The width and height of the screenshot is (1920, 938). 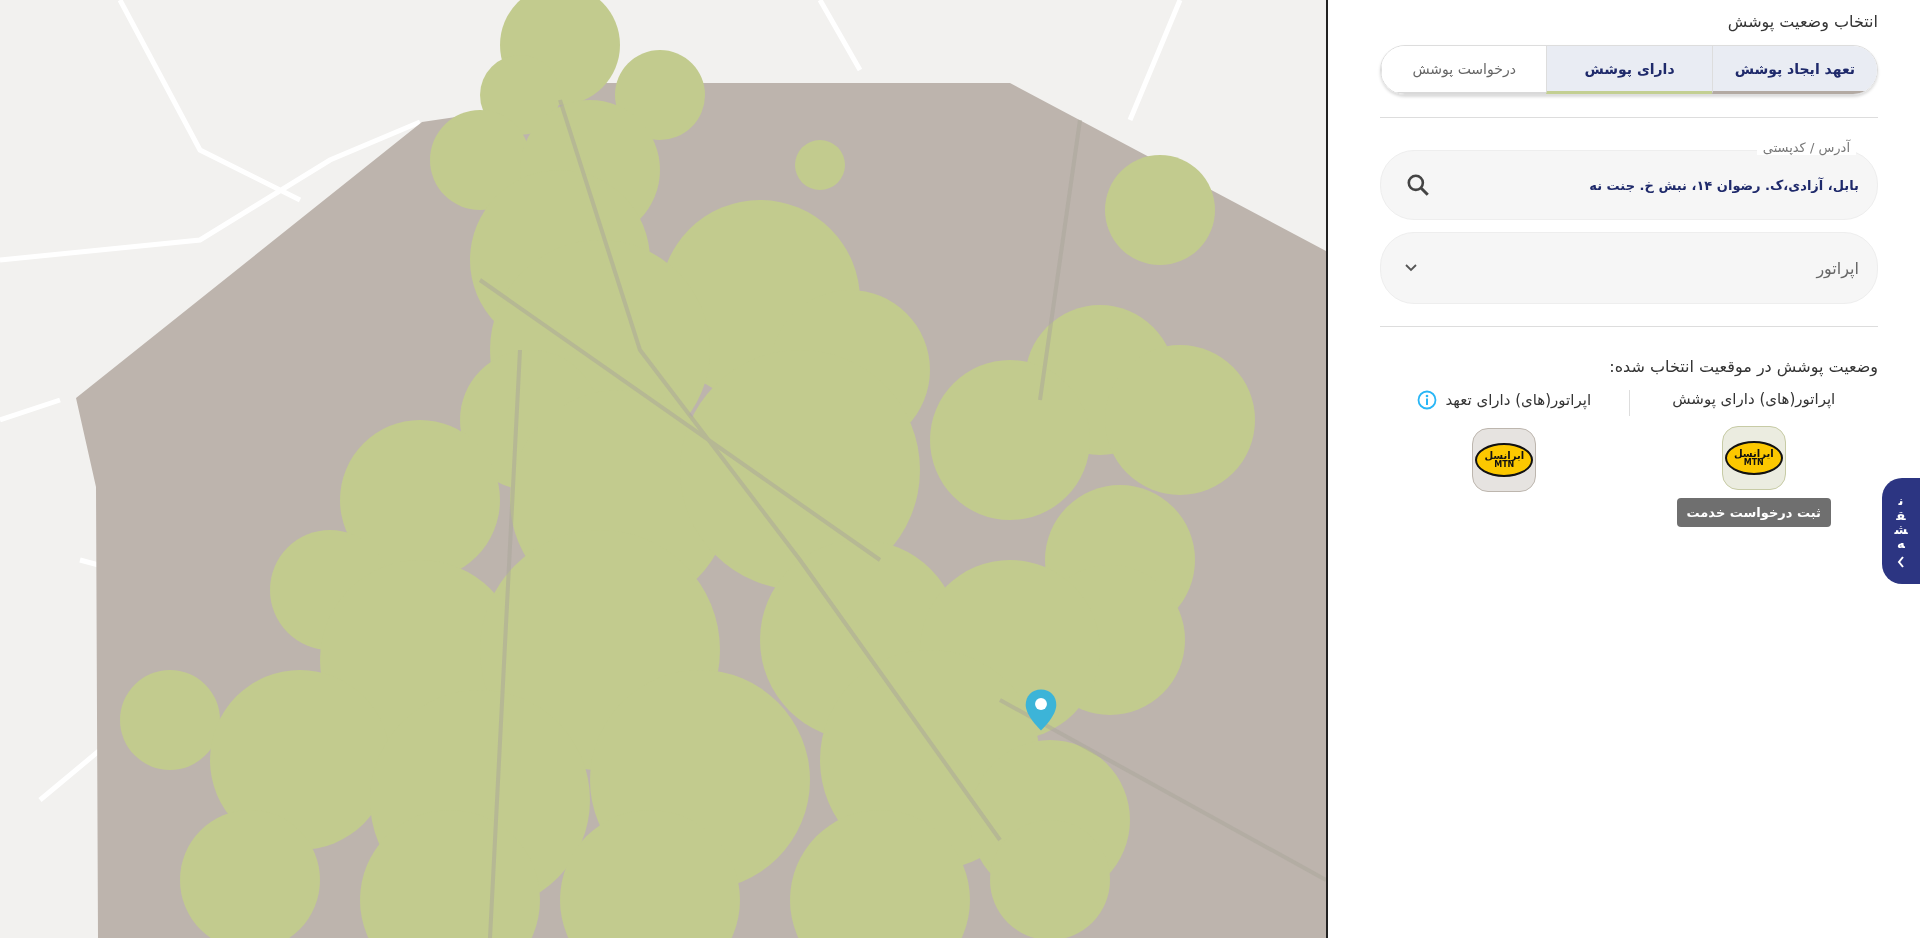 I want to click on tooltip: ثبت درخواست خدمت, so click(x=1753, y=512).